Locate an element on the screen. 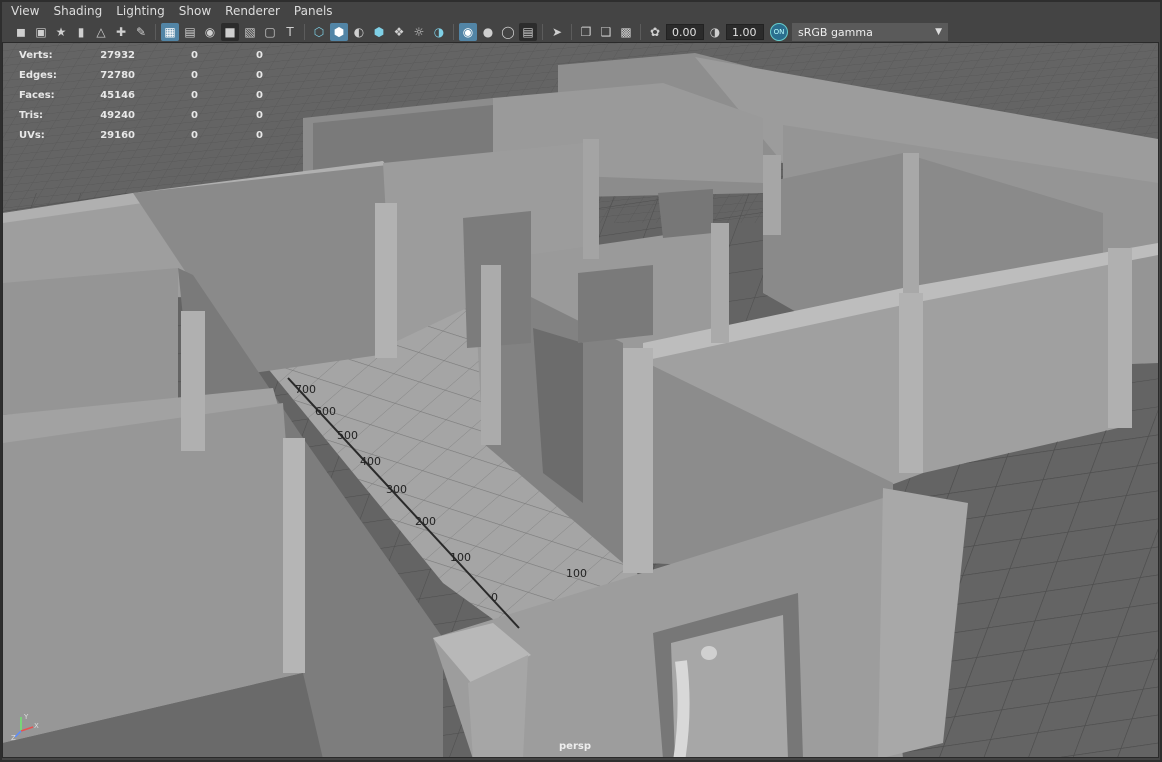  safe-title-icon: T is located at coordinates (290, 32).